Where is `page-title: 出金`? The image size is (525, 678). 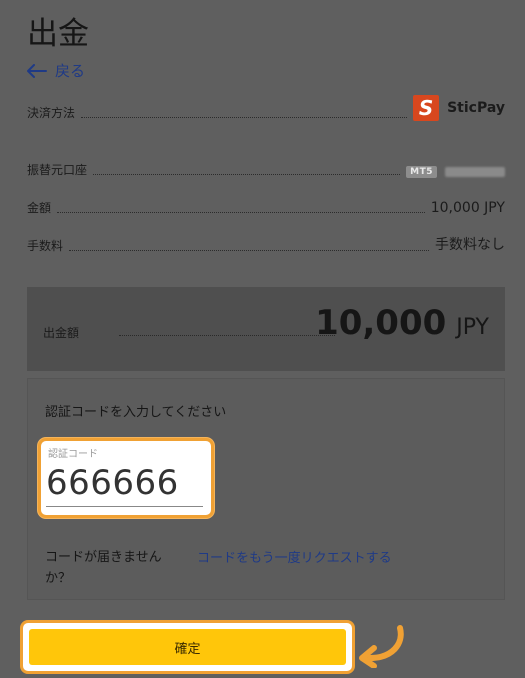
page-title: 出金 is located at coordinates (58, 34).